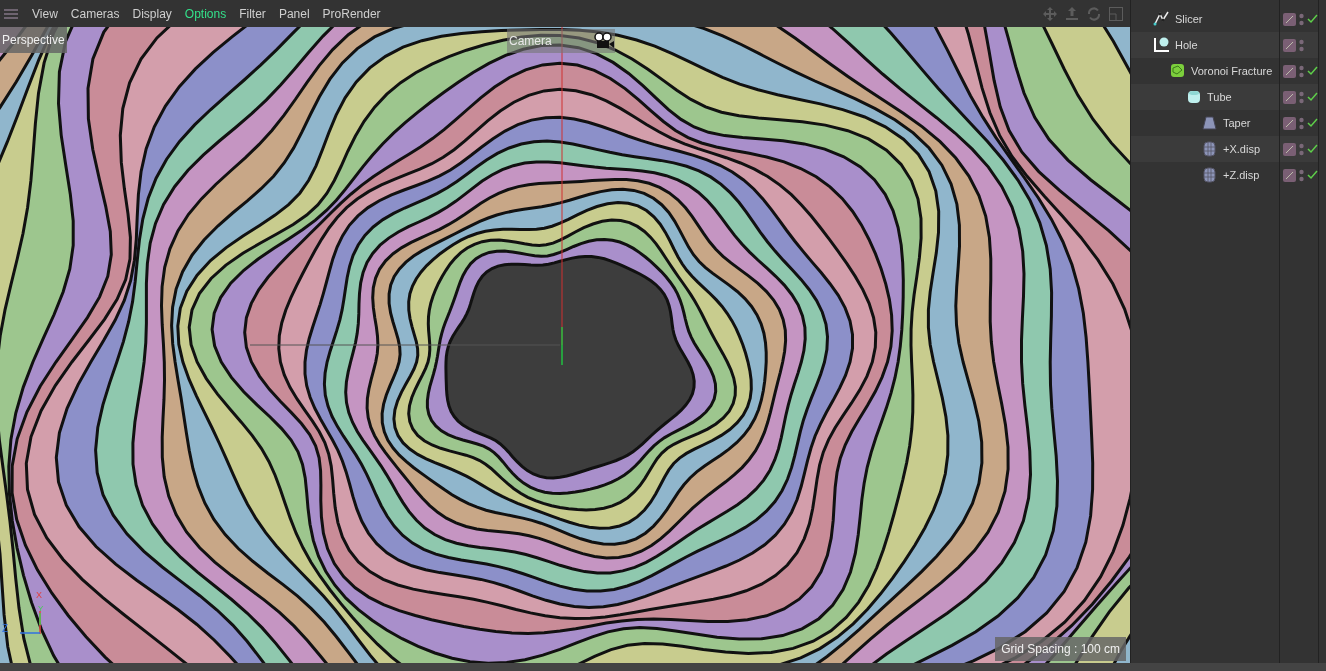 The width and height of the screenshot is (1326, 671). What do you see at coordinates (1178, 71) in the screenshot?
I see `fracture-object-icon` at bounding box center [1178, 71].